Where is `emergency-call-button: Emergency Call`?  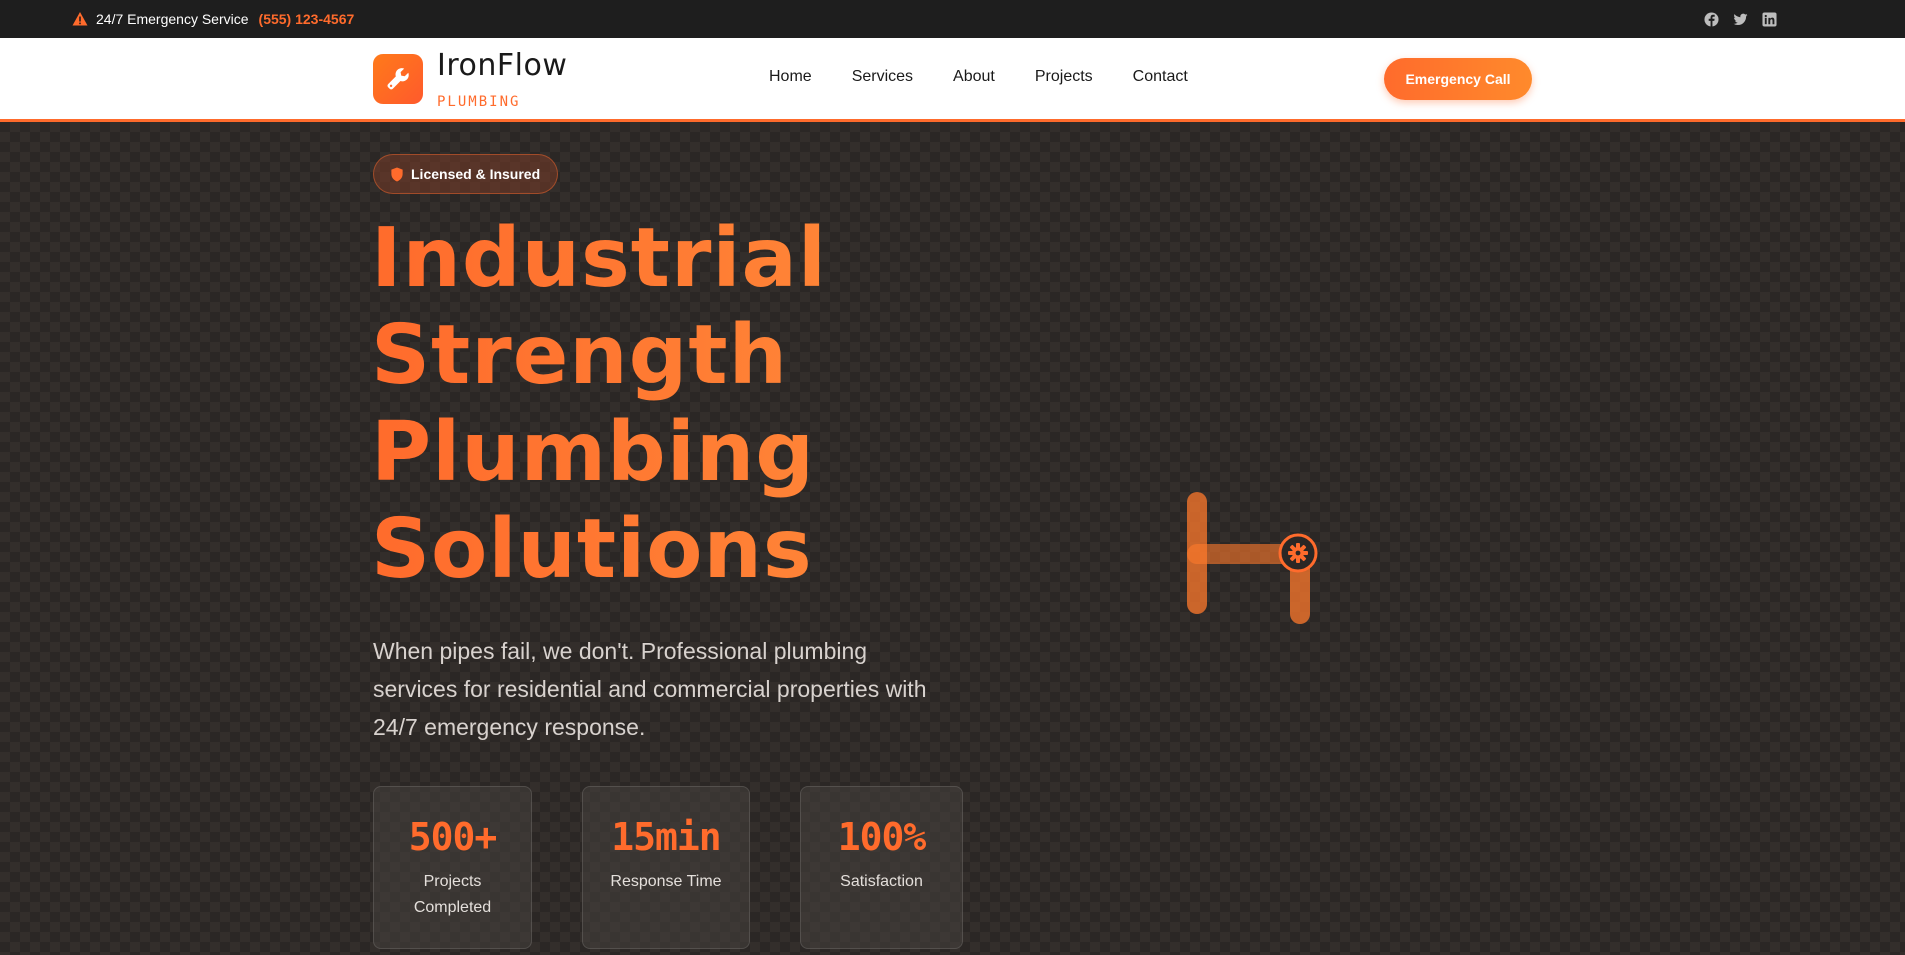
emergency-call-button: Emergency Call is located at coordinates (1458, 79).